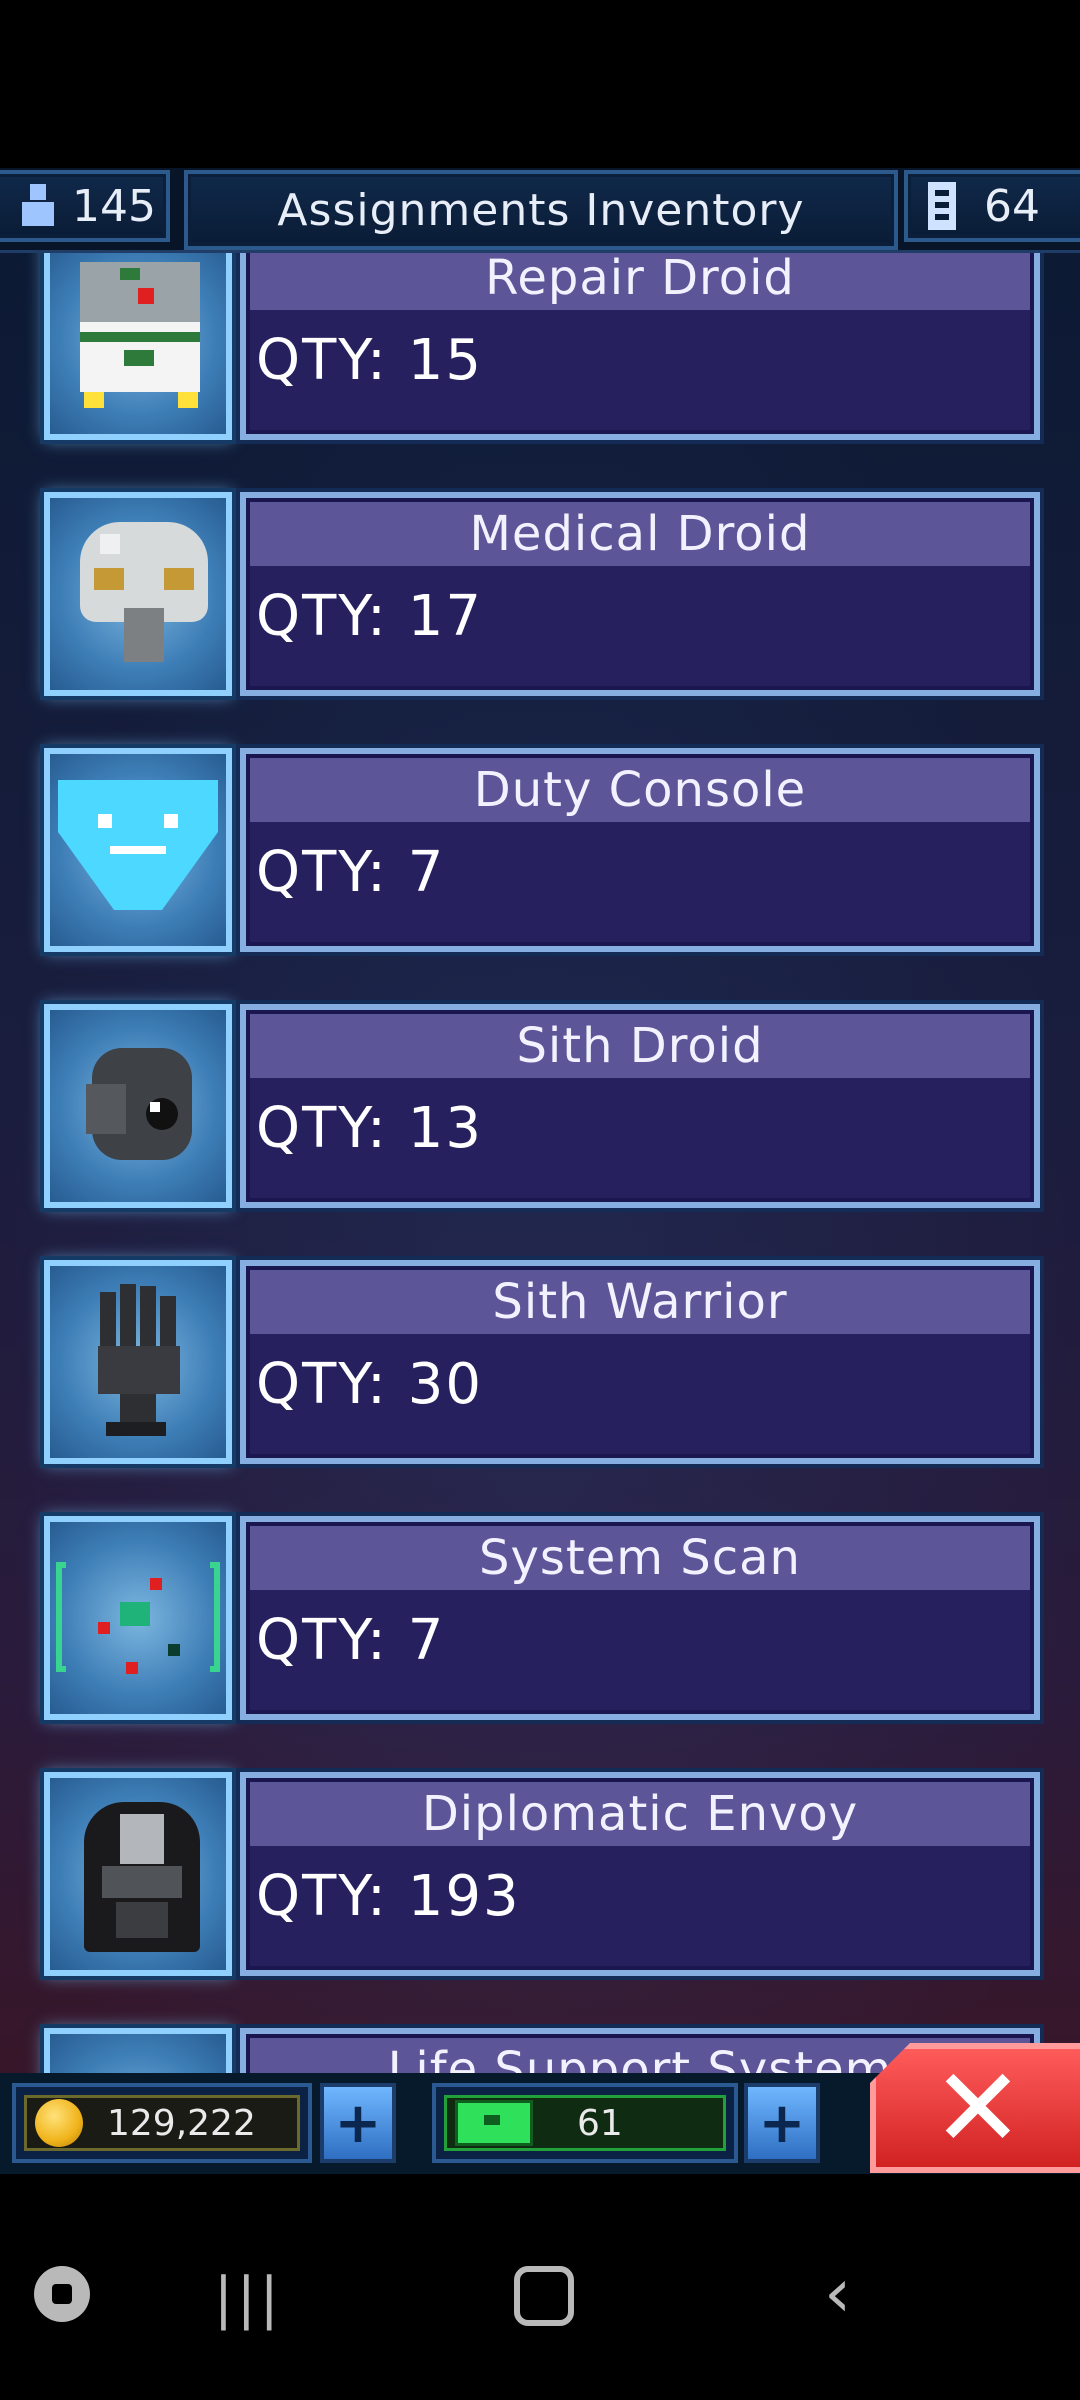 The width and height of the screenshot is (1080, 2400). Describe the element at coordinates (640, 1106) in the screenshot. I see `item-panel: Sith Droid QTY: 13` at that location.